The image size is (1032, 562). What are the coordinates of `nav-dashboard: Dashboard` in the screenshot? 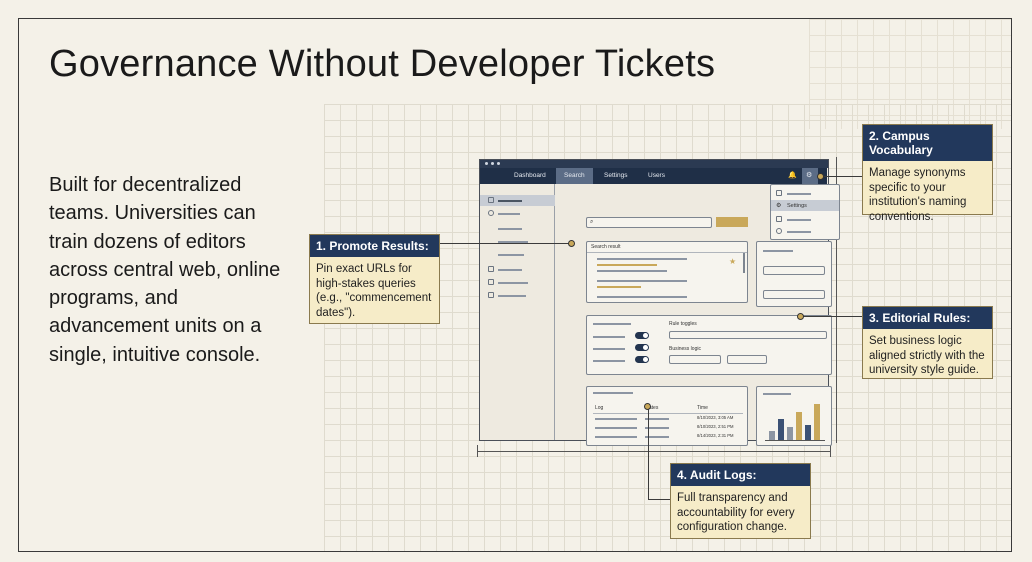 It's located at (530, 175).